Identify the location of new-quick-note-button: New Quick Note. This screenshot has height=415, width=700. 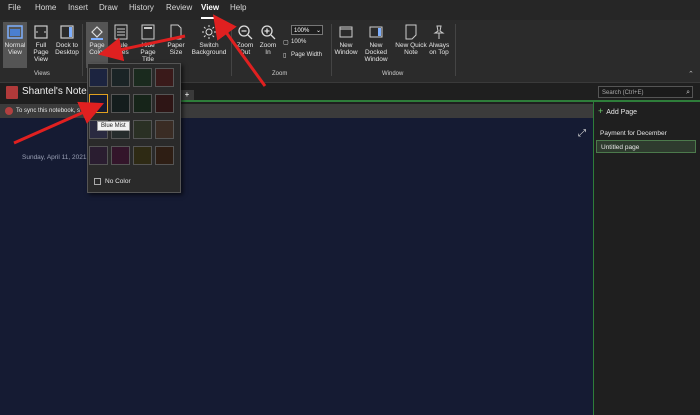
(411, 45).